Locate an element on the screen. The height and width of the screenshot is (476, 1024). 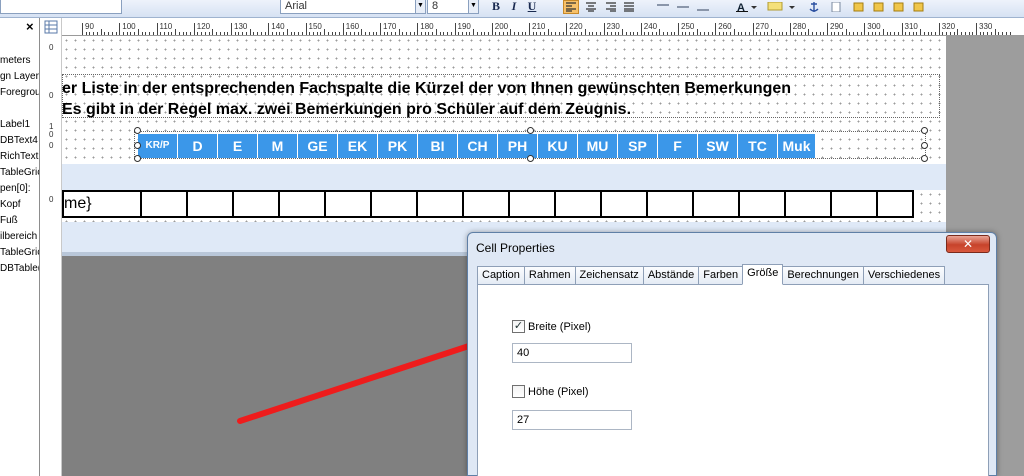
height-checkbox is located at coordinates (518, 391).